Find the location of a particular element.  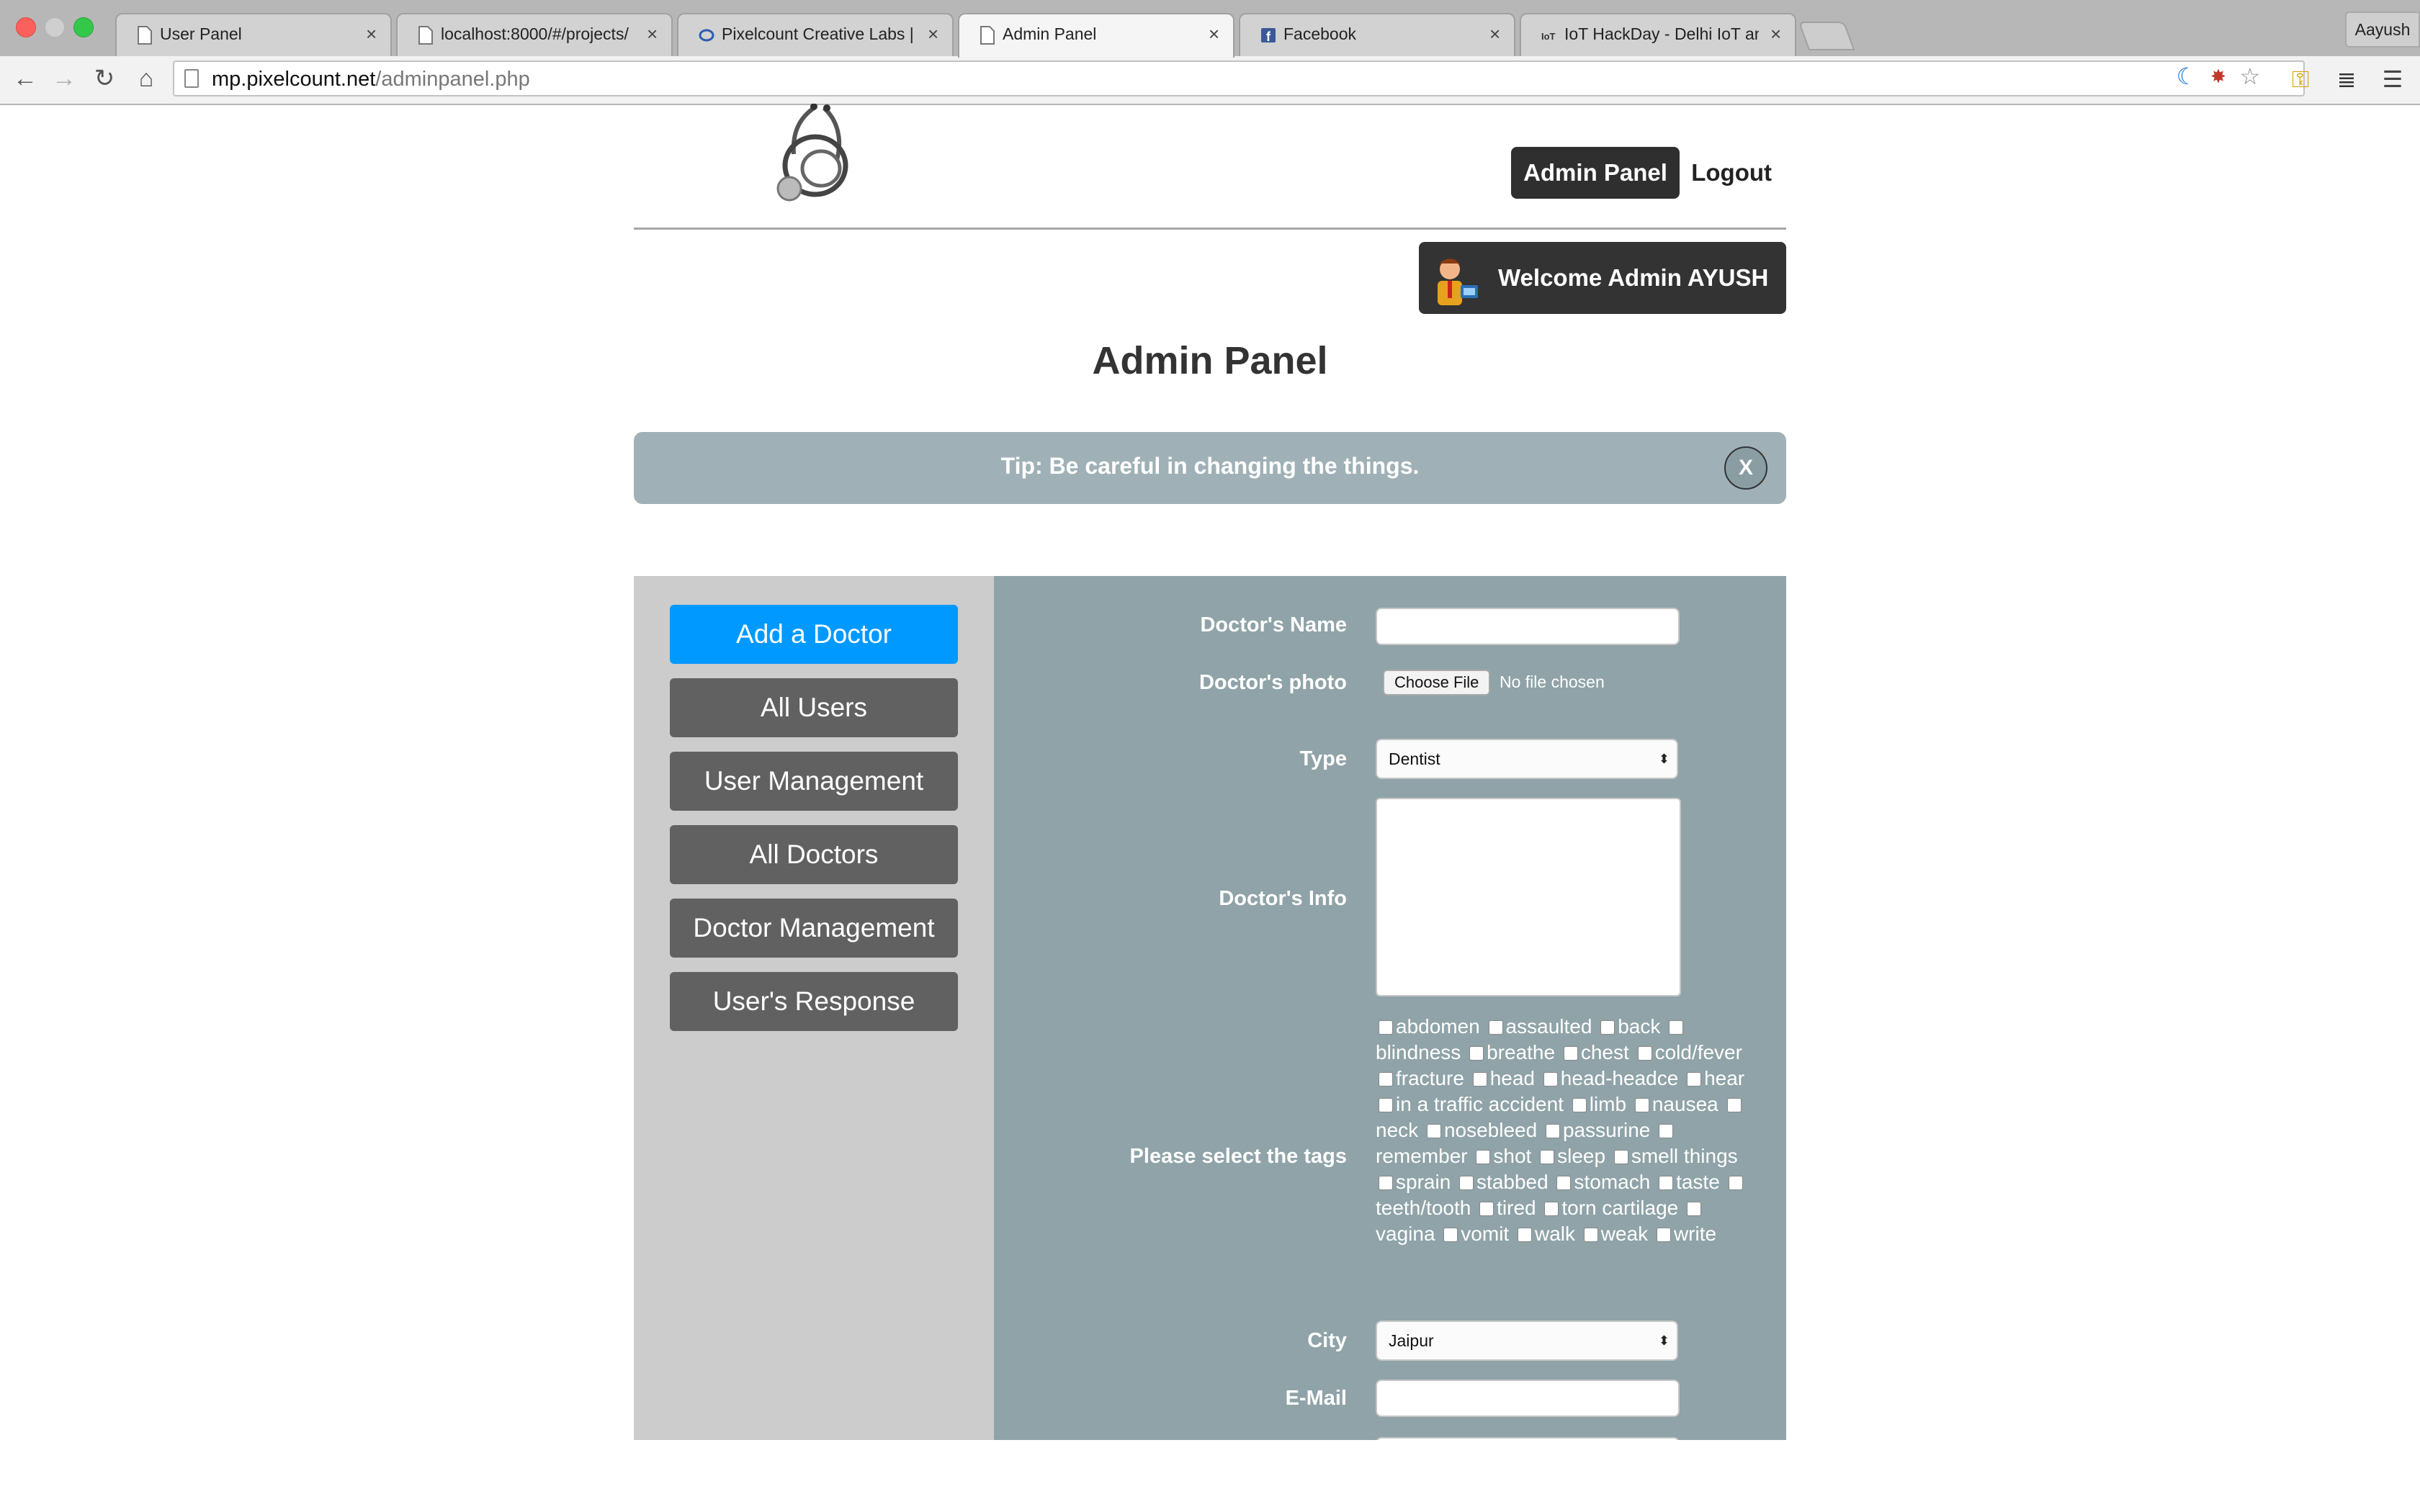

back-arrow-icon: ← is located at coordinates (26, 78).